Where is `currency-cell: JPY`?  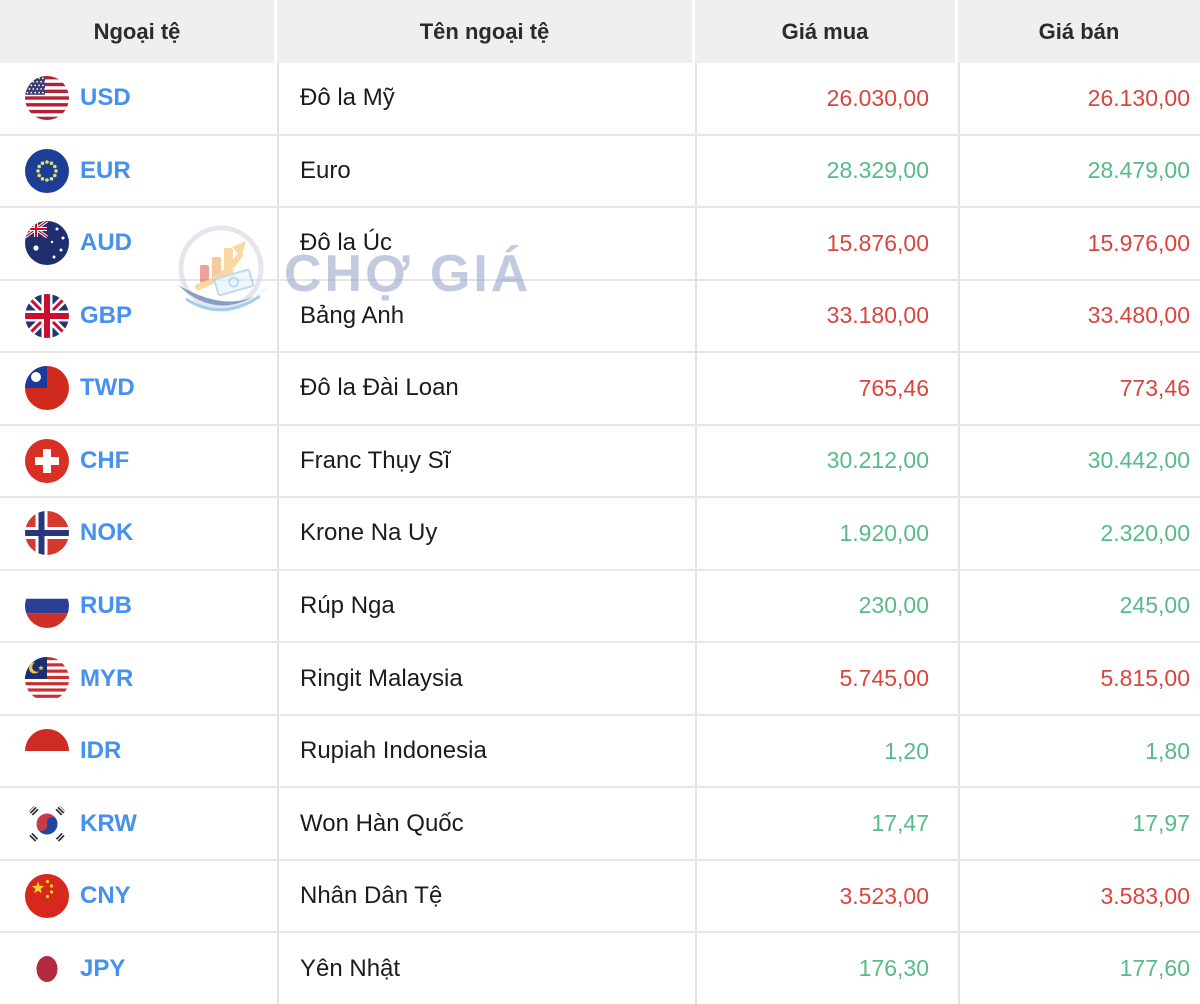
currency-cell: JPY is located at coordinates (137, 968).